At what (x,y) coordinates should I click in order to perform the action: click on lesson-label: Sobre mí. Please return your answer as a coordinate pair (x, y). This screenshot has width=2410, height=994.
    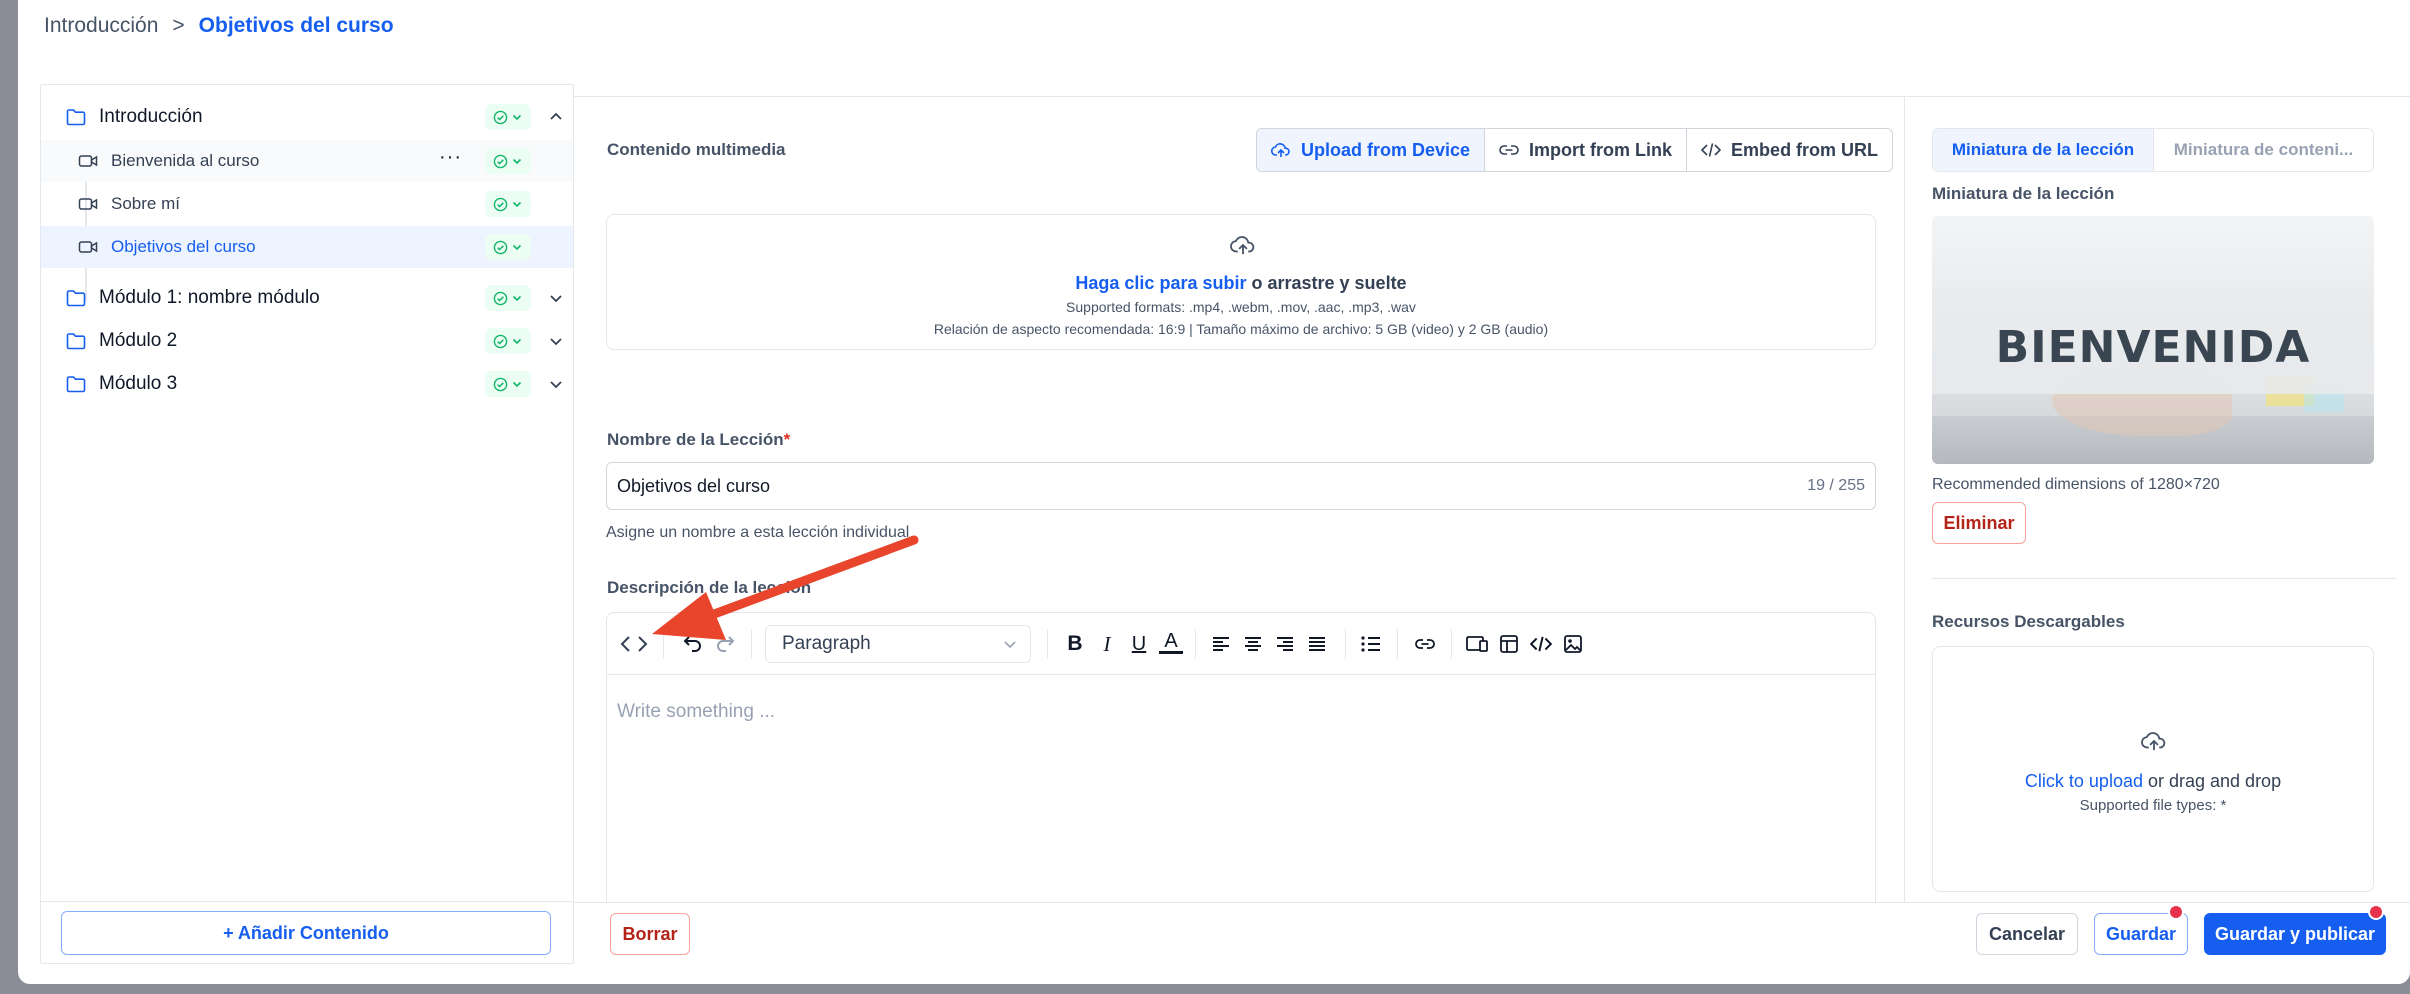
    Looking at the image, I should click on (145, 203).